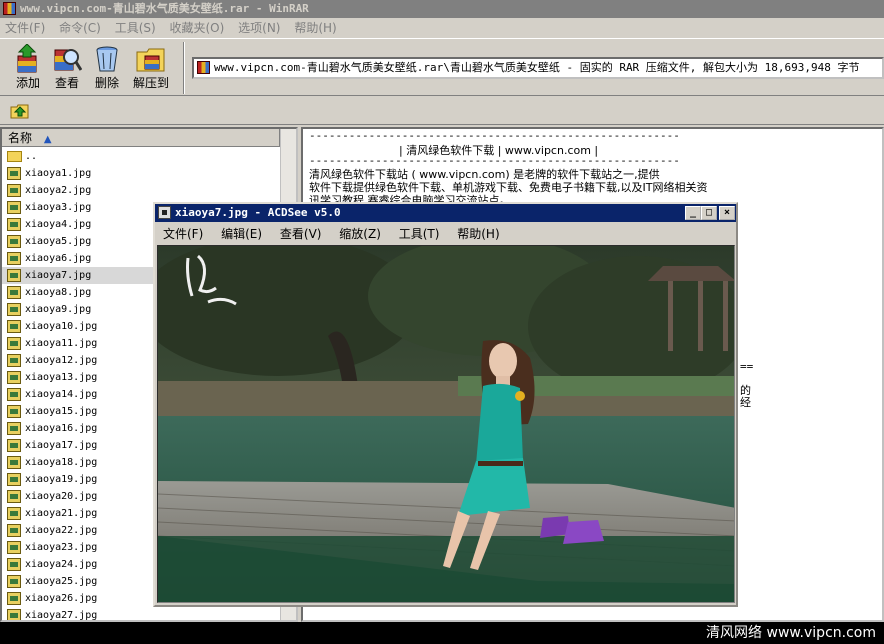  Describe the element at coordinates (78, 360) in the screenshot. I see `file-row: xiaoya12.jpg` at that location.